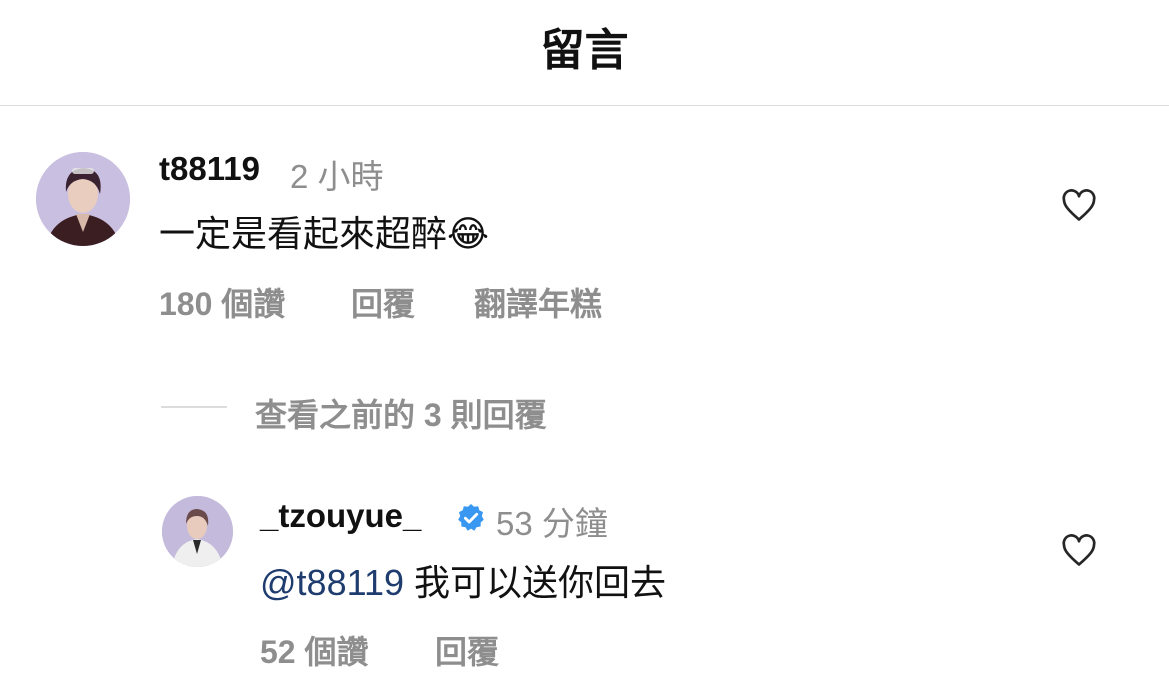 Image resolution: width=1169 pixels, height=694 pixels. Describe the element at coordinates (209, 169) in the screenshot. I see `comment-username: t88119` at that location.